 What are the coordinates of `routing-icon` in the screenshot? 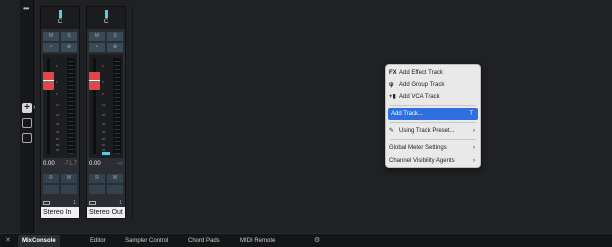 It's located at (27, 123).